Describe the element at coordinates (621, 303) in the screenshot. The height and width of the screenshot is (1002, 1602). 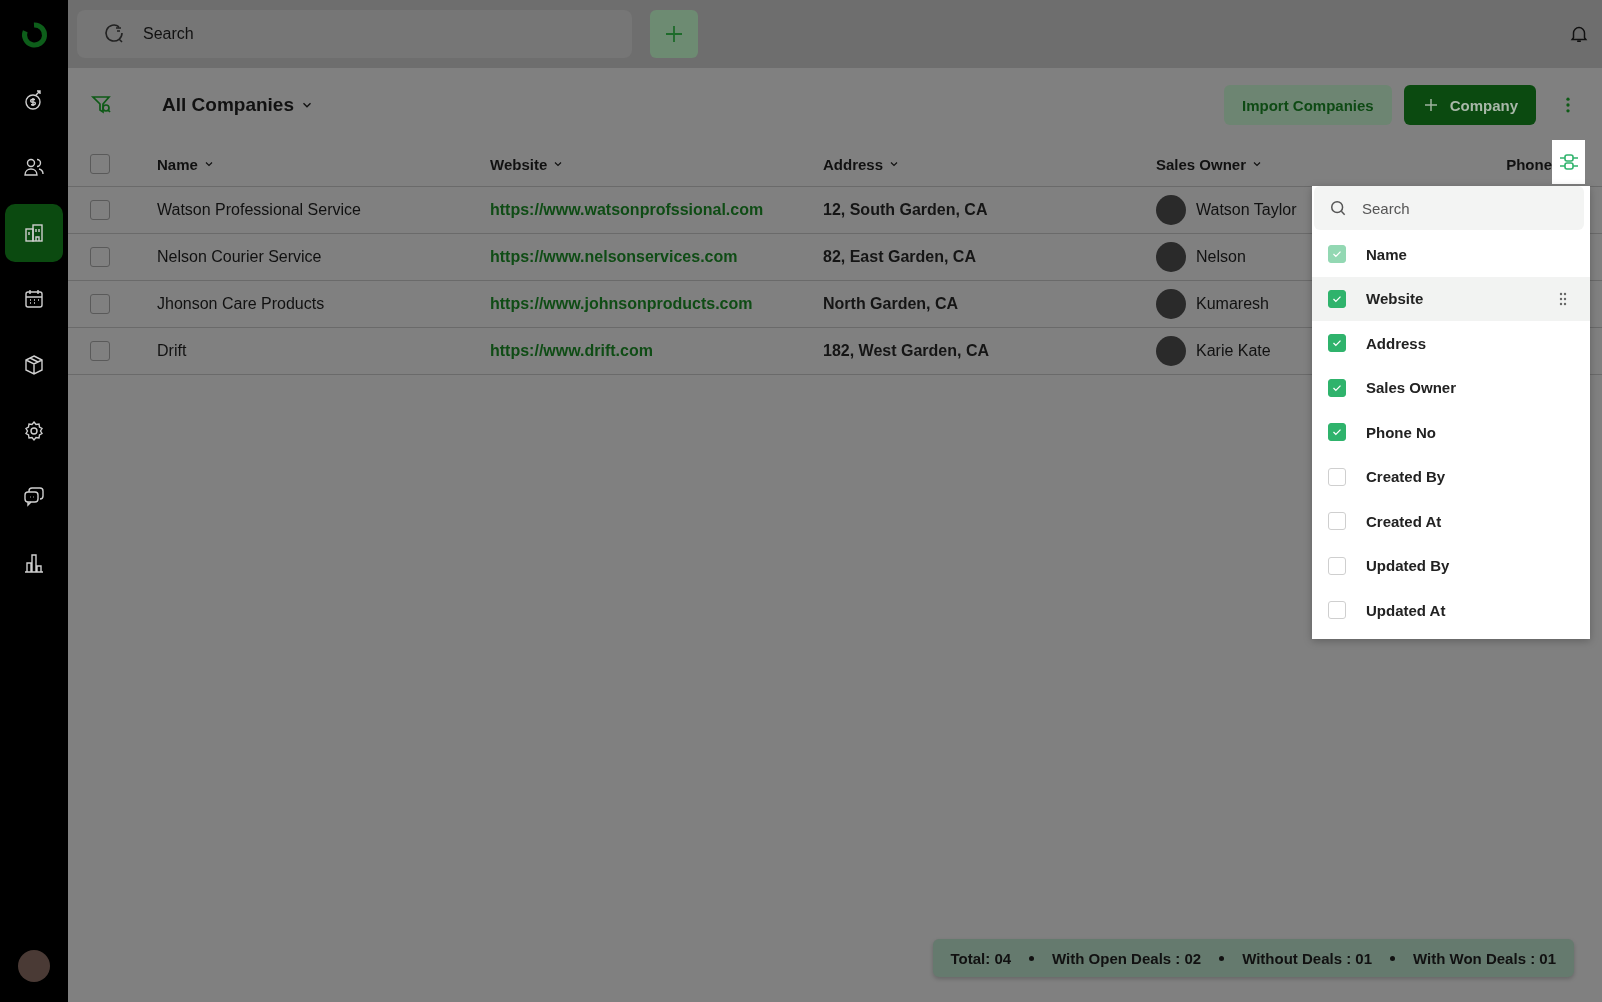
I see `website-link: https://www.johnsonproducts.com` at that location.